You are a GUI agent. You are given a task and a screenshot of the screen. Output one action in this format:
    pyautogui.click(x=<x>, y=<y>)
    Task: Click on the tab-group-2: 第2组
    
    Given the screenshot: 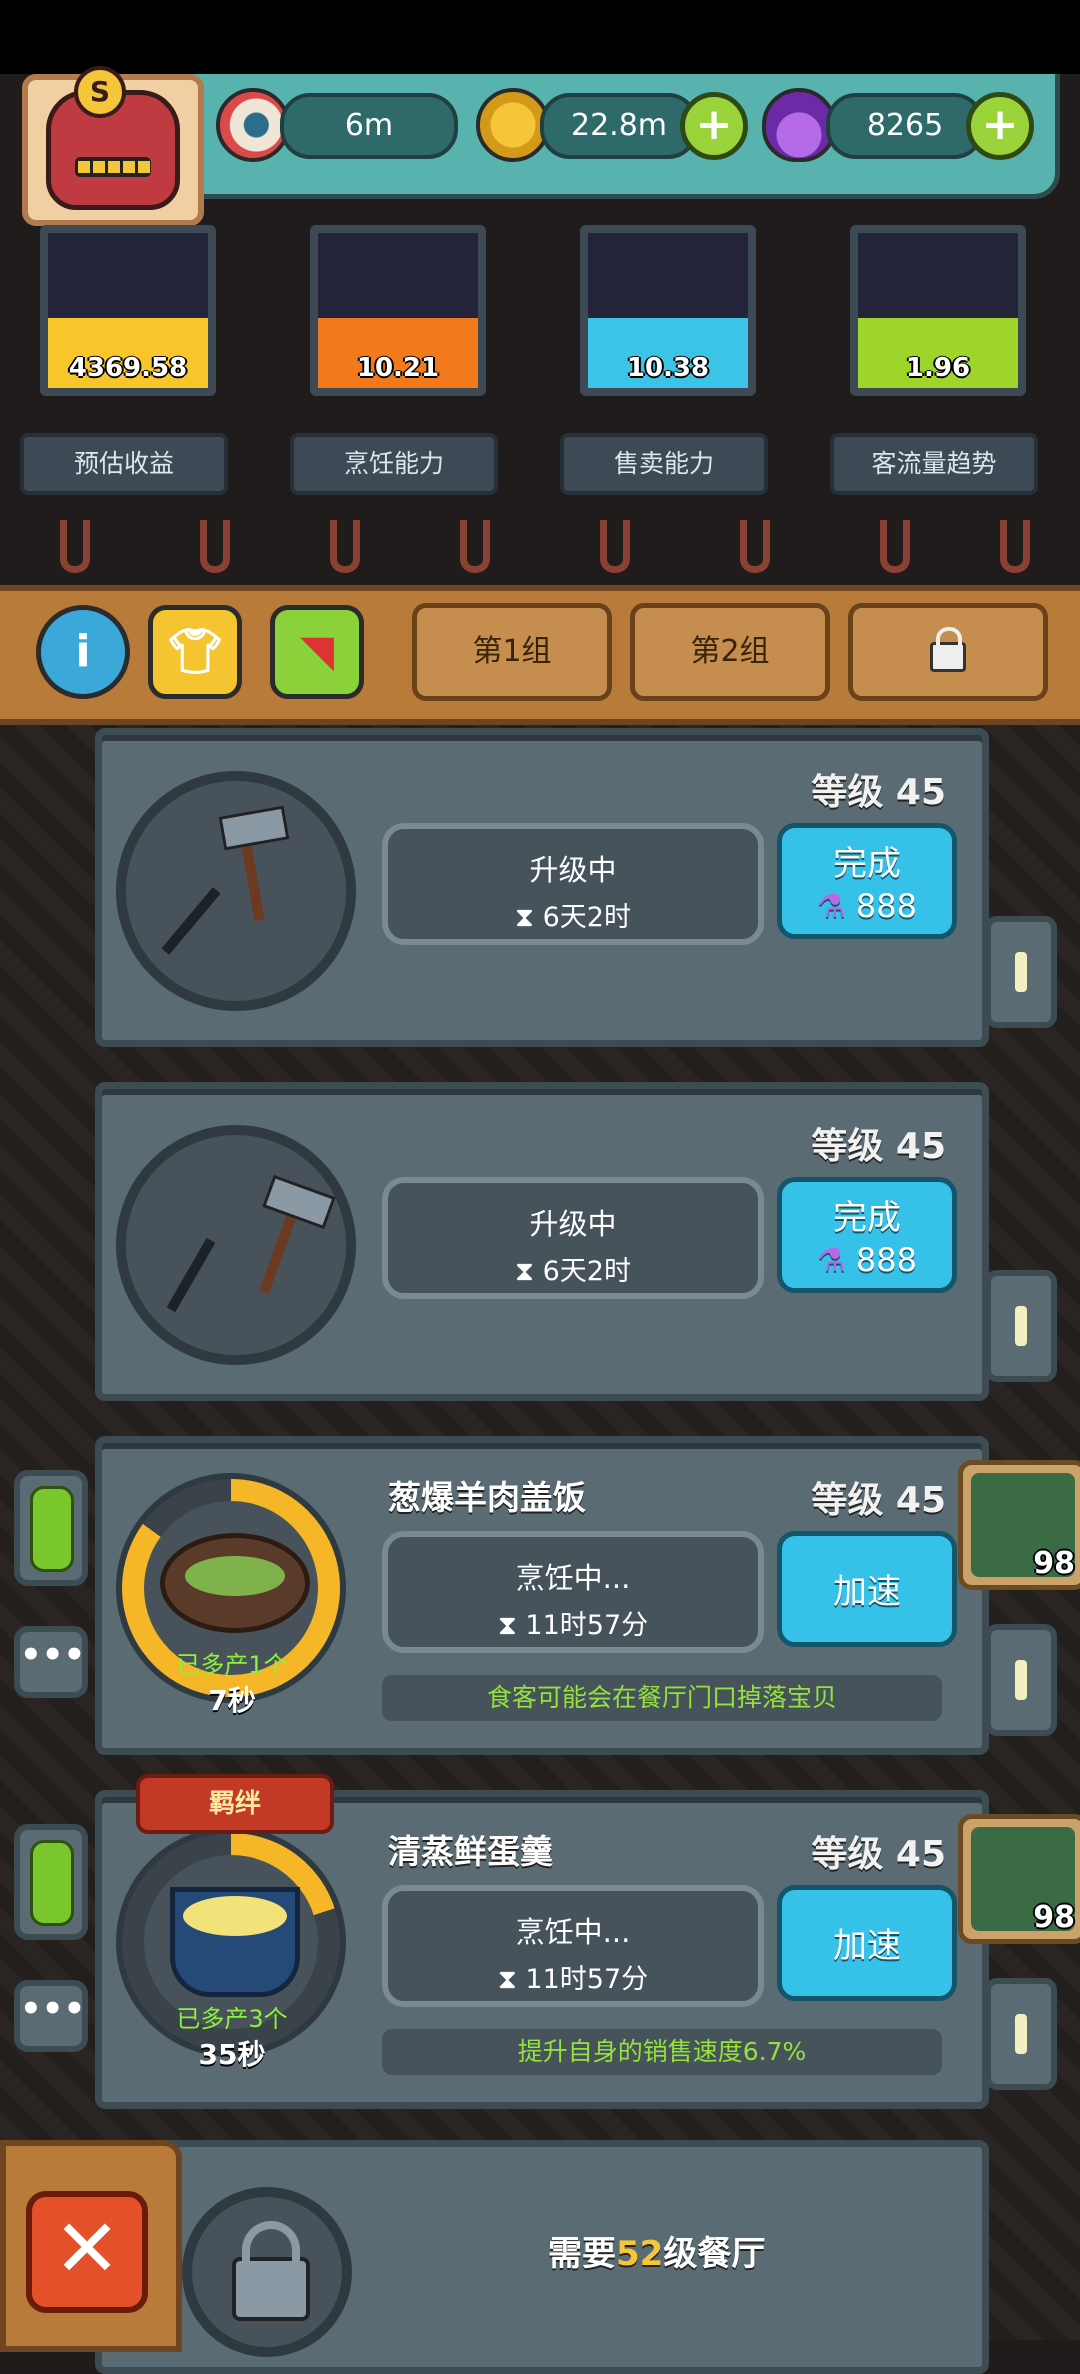 What is the action you would take?
    pyautogui.click(x=730, y=652)
    